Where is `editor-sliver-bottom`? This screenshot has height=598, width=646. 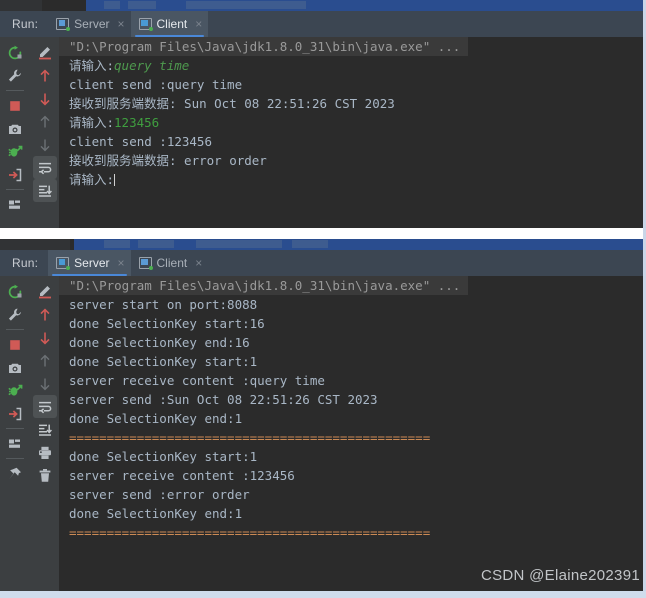
editor-sliver-bottom is located at coordinates (323, 244).